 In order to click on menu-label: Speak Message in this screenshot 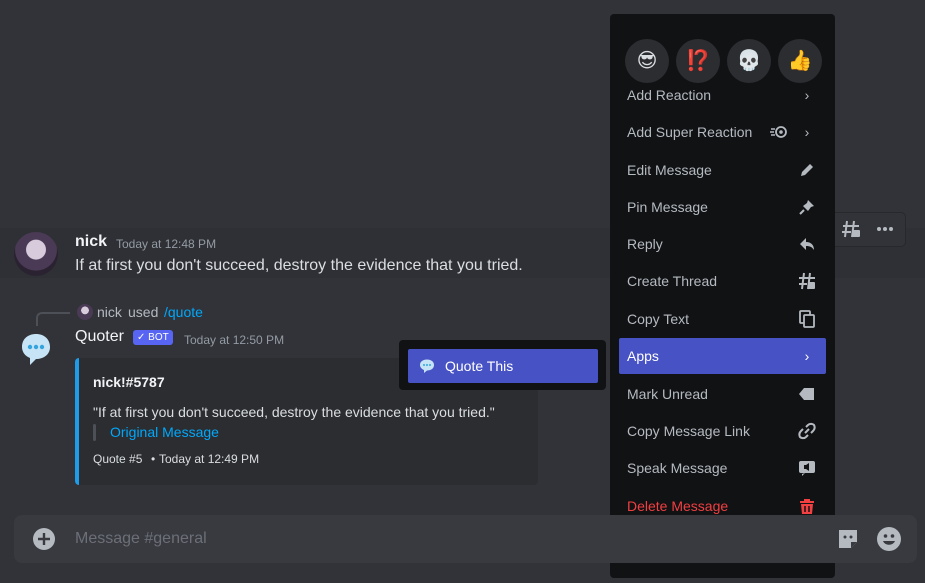, I will do `click(677, 468)`.